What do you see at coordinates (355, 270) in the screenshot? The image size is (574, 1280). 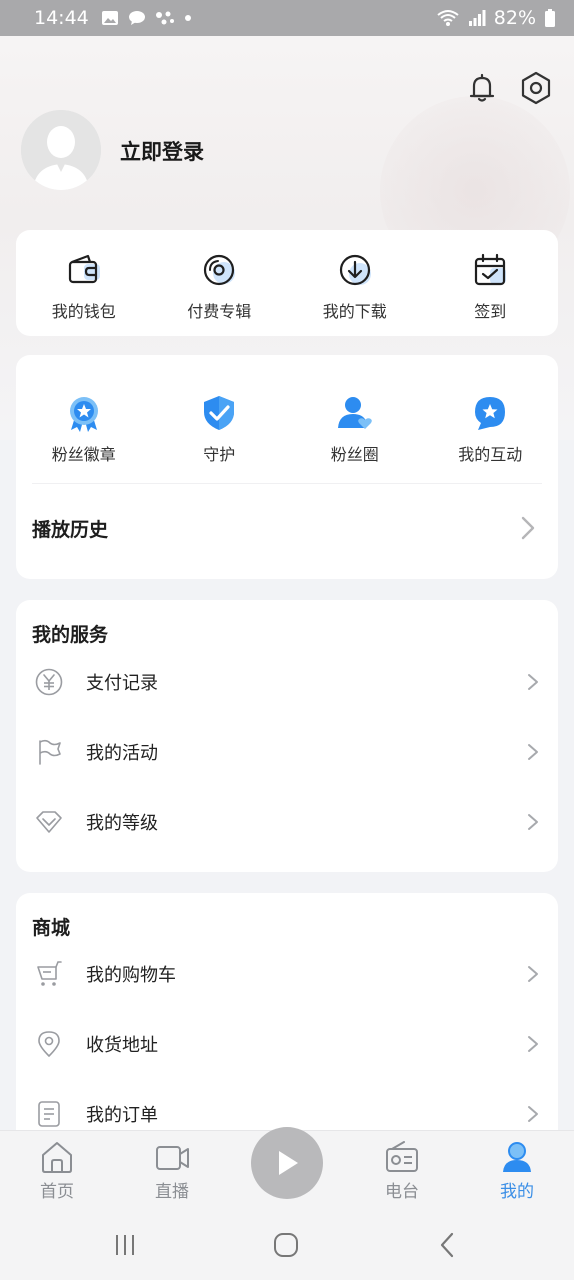 I see `download-icon` at bounding box center [355, 270].